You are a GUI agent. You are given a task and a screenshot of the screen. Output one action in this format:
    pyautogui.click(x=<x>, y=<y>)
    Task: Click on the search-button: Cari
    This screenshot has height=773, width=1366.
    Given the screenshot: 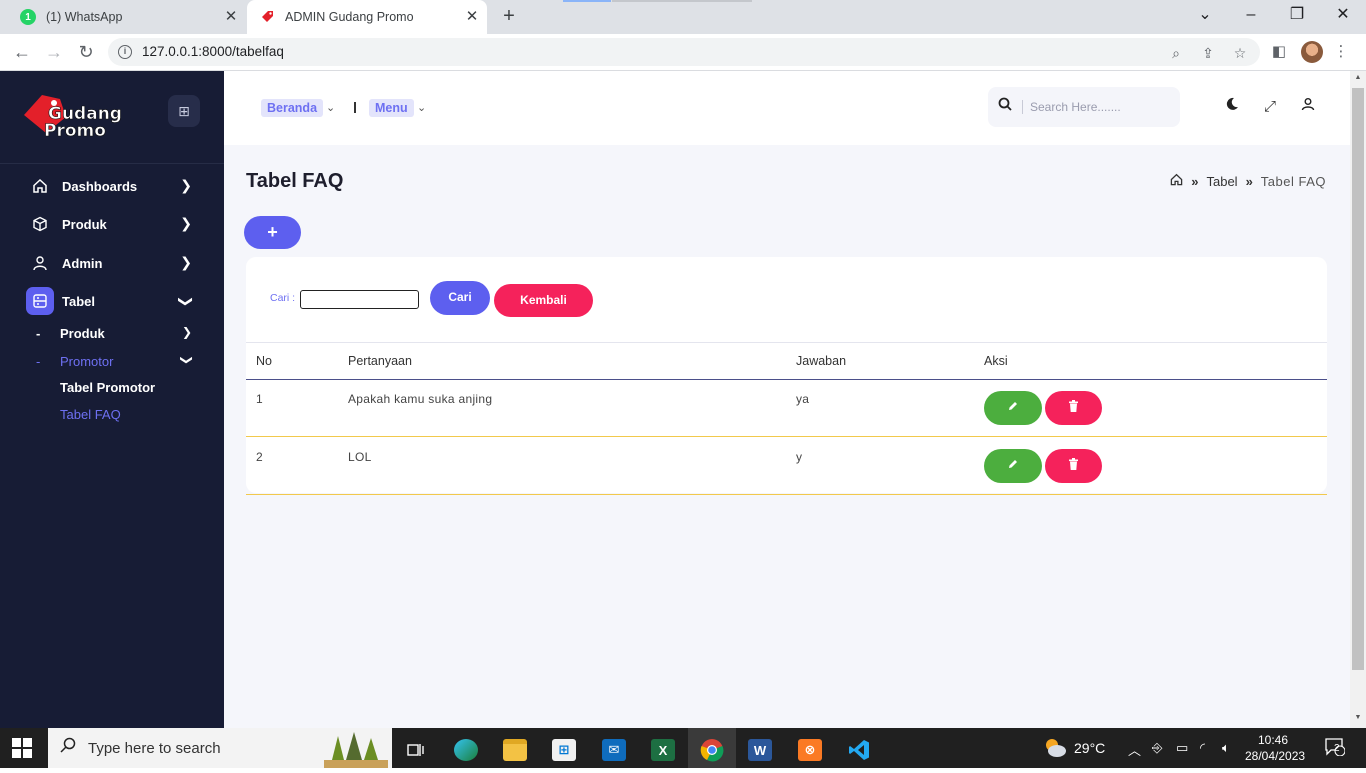 What is the action you would take?
    pyautogui.click(x=460, y=298)
    